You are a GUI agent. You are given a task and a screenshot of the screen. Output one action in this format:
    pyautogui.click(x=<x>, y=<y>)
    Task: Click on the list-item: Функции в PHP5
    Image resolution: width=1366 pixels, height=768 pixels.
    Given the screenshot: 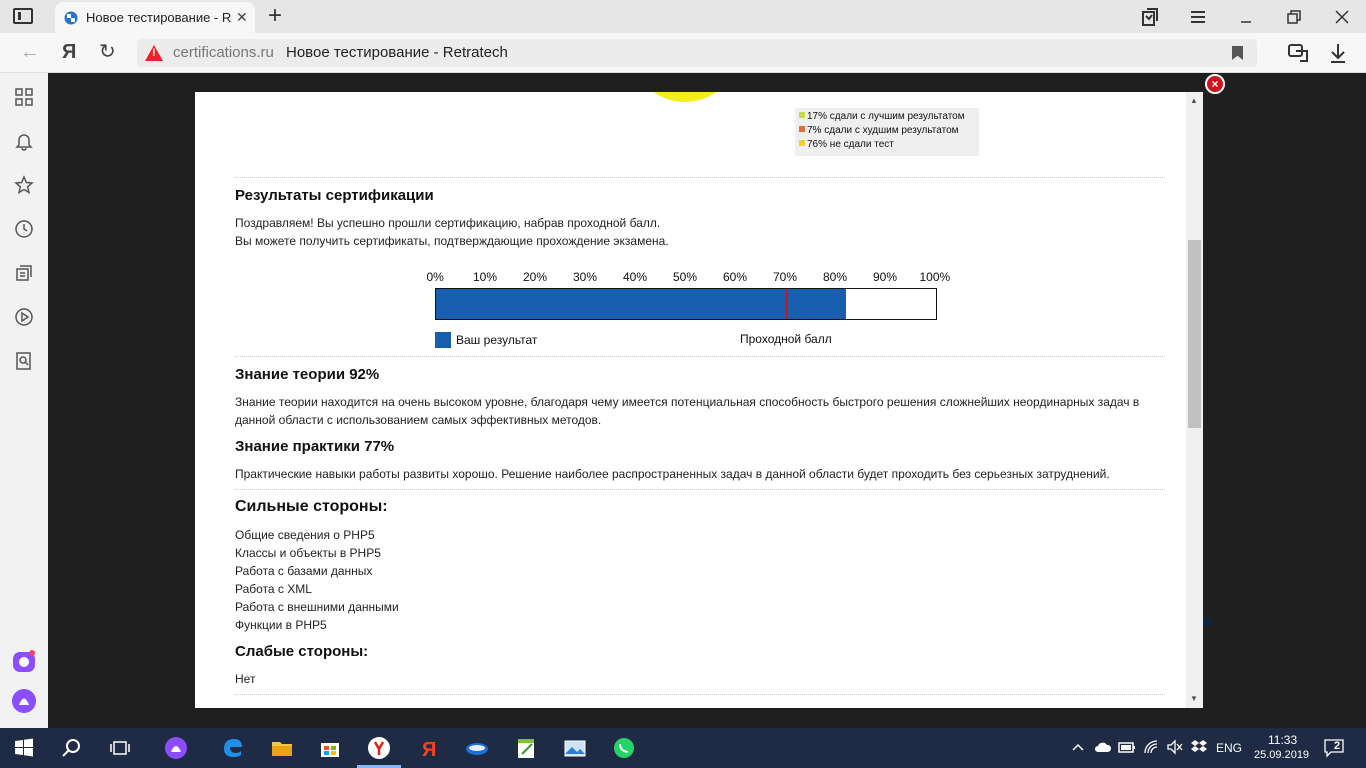 What is the action you would take?
    pyautogui.click(x=281, y=625)
    